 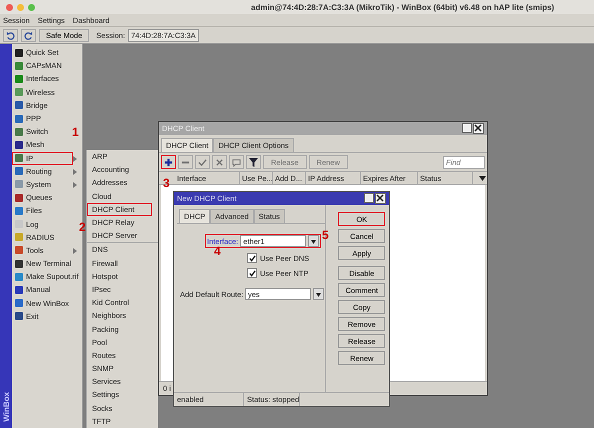 I want to click on undo-icon, so click(x=10, y=35).